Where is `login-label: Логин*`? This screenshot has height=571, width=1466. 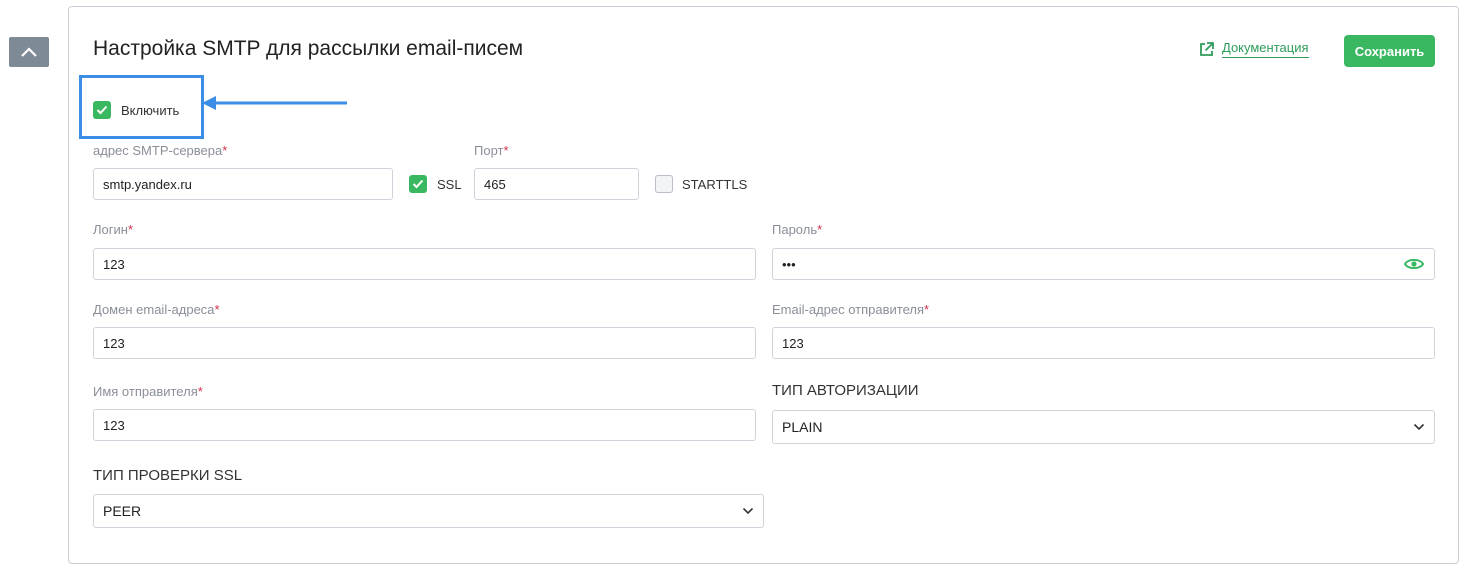
login-label: Логин* is located at coordinates (113, 229).